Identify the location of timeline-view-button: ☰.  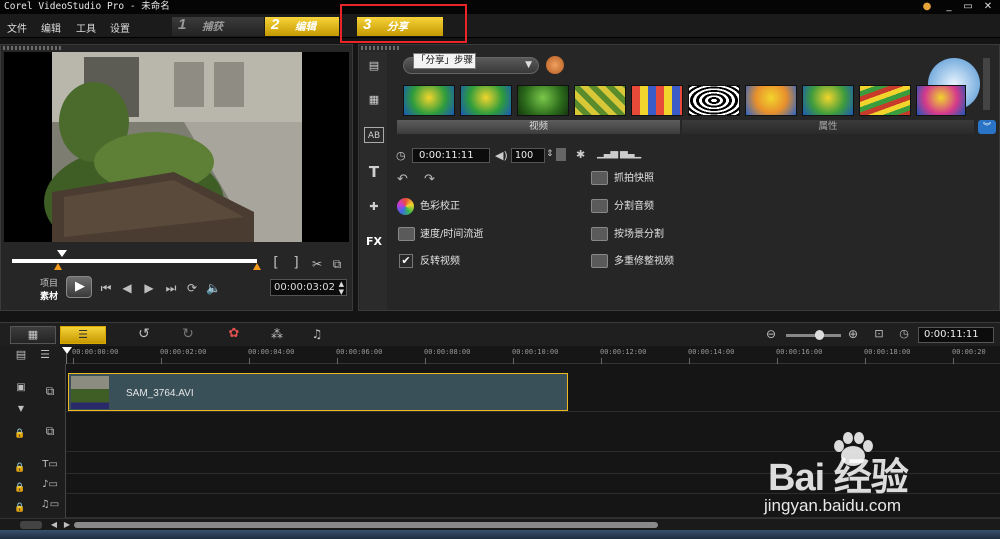
(83, 335).